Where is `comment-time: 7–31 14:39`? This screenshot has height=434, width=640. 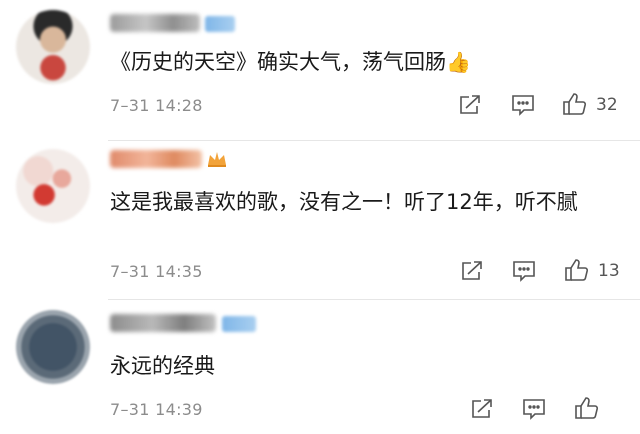
comment-time: 7–31 14:39 is located at coordinates (156, 409).